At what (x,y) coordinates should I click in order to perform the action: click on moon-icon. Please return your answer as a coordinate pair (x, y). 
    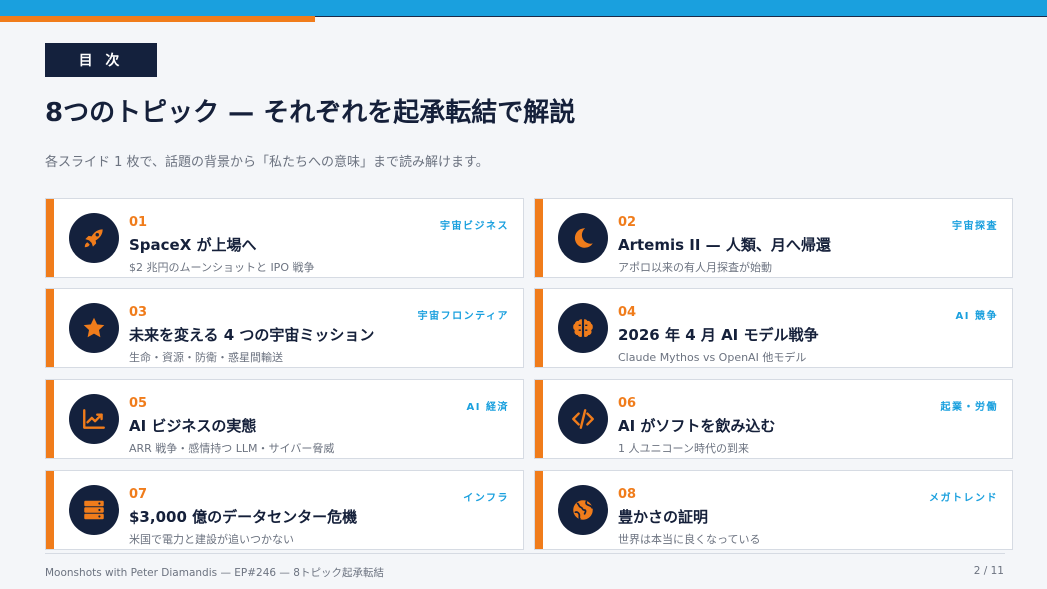
    Looking at the image, I should click on (583, 238).